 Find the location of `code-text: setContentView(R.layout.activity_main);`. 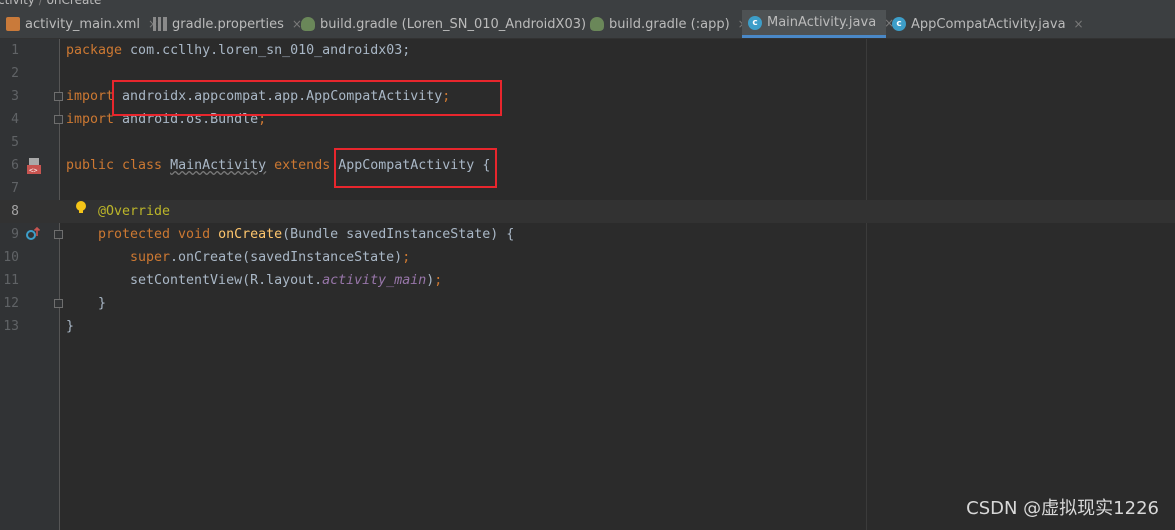

code-text: setContentView(R.layout.activity_main); is located at coordinates (286, 280).